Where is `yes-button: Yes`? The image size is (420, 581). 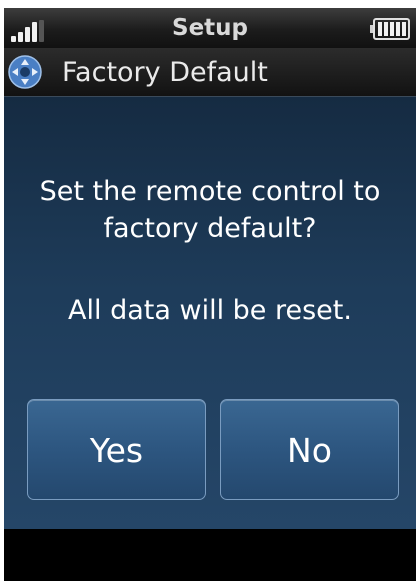 yes-button: Yes is located at coordinates (116, 449).